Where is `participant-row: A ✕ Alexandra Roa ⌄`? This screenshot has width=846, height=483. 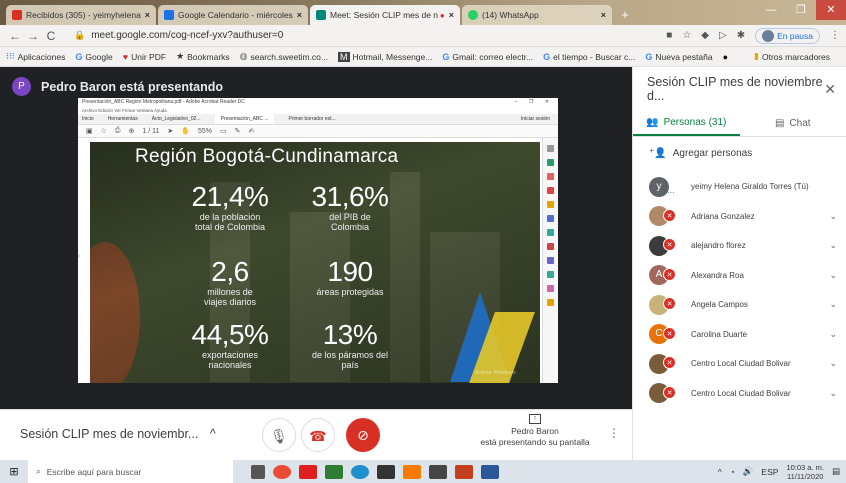
participant-row: A ✕ Alexandra Roa ⌄ is located at coordinates (739, 276).